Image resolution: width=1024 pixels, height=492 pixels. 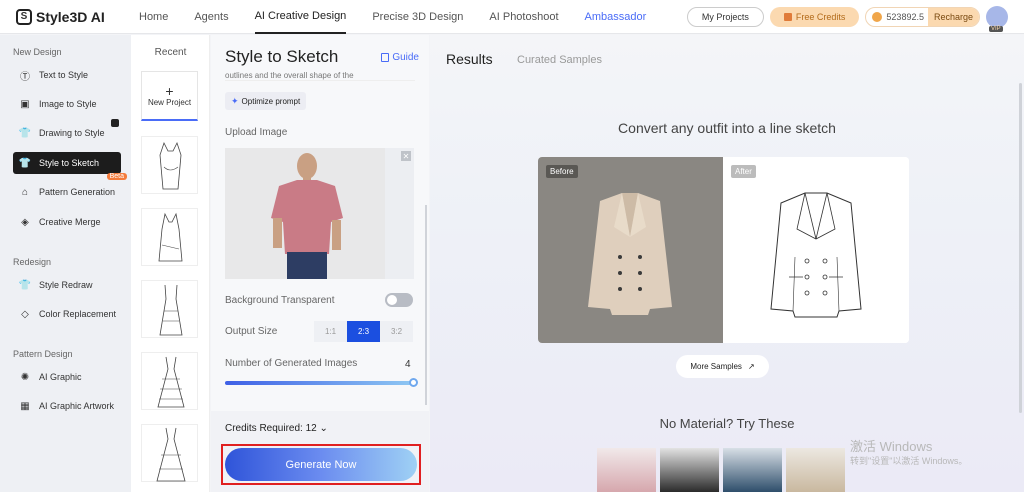 I want to click on more-samples-button: More Samples ↗, so click(x=722, y=366).